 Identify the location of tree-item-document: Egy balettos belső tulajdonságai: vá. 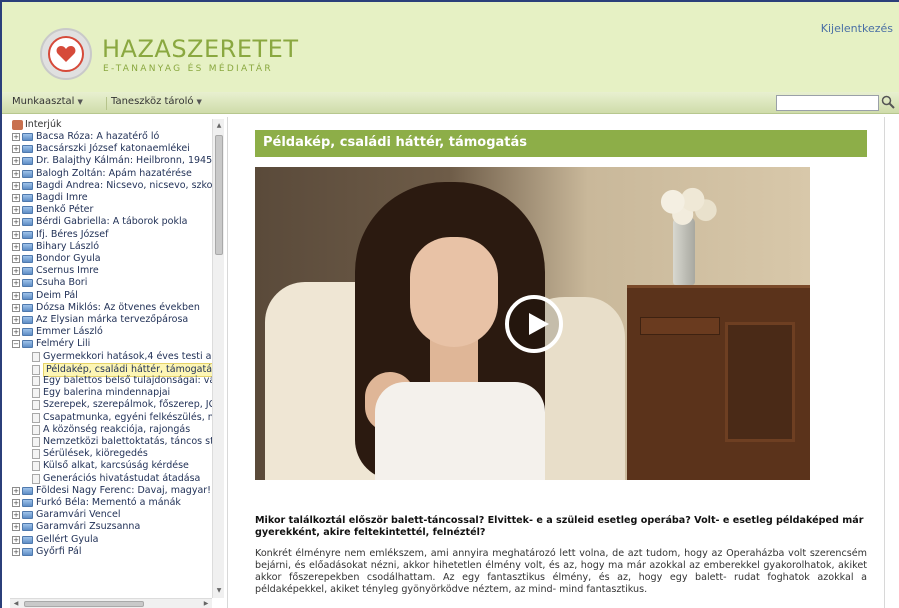
(123, 381).